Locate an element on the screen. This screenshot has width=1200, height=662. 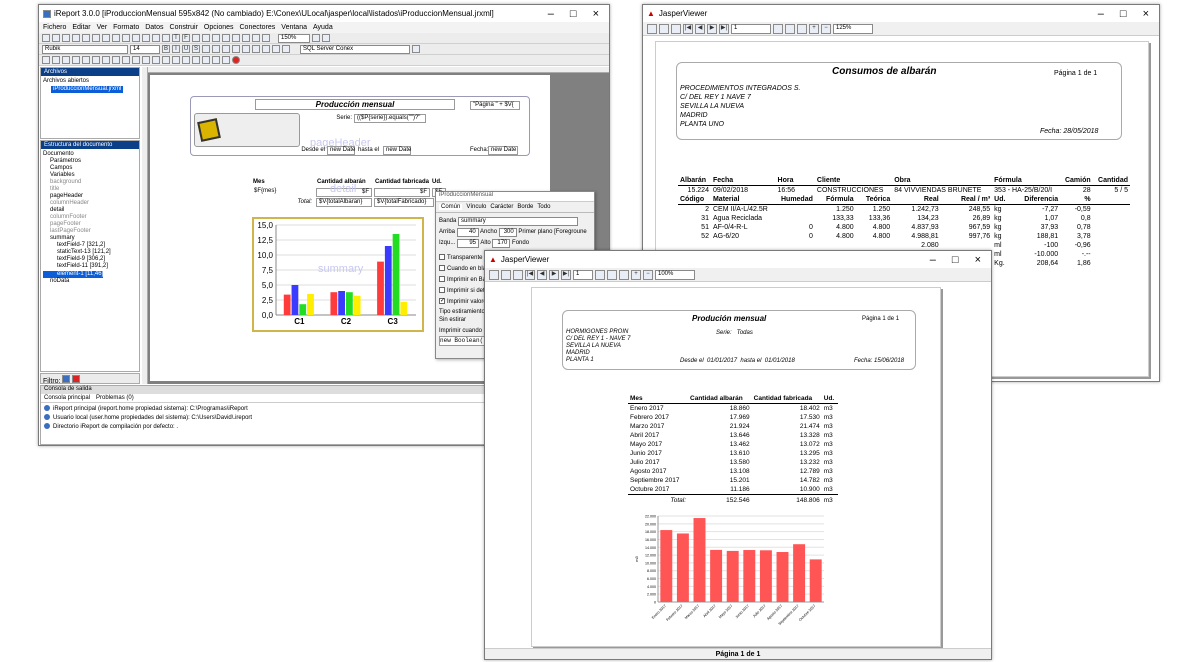
menu-opciones: Opciones is located at coordinates (219, 27).